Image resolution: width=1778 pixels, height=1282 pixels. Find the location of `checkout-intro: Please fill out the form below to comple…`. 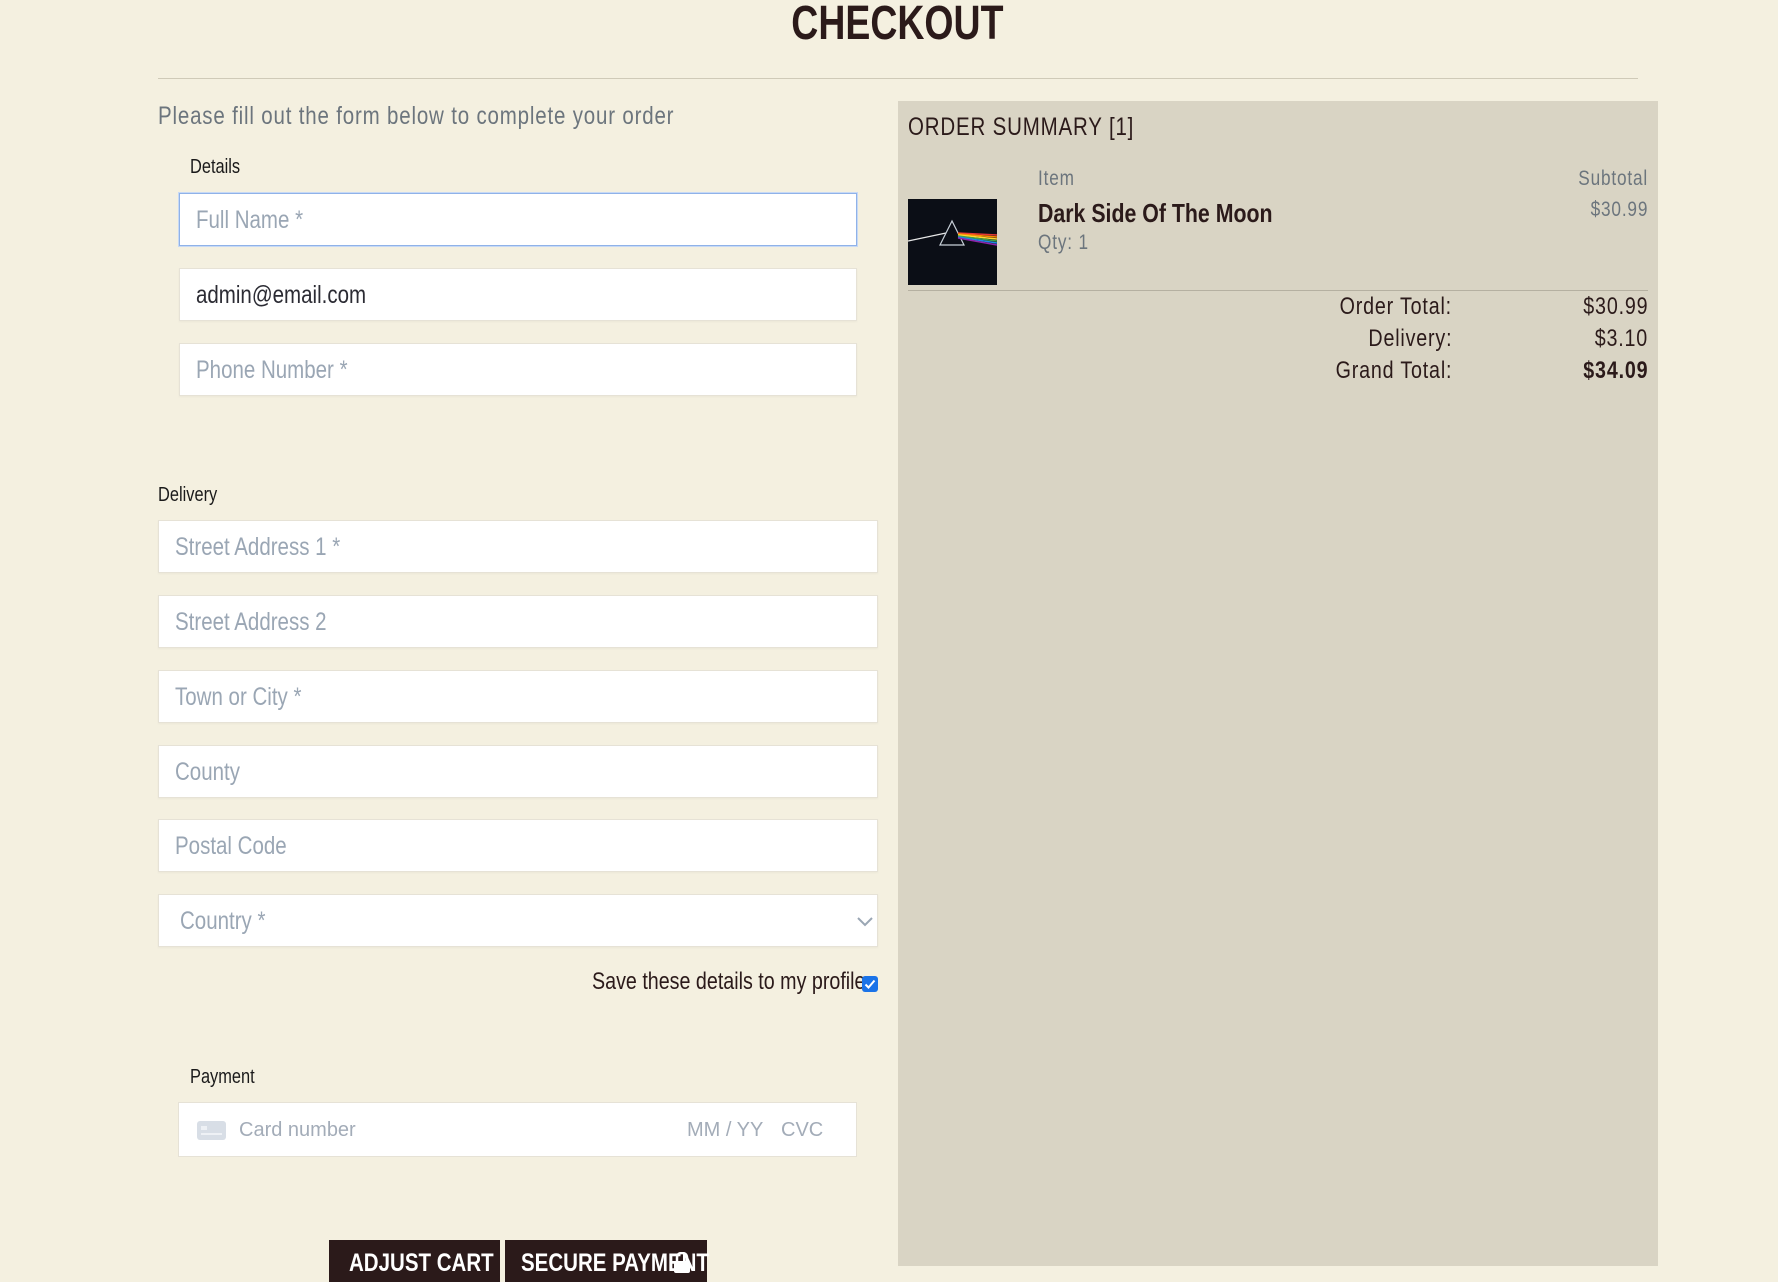

checkout-intro: Please fill out the form below to comple… is located at coordinates (416, 116).